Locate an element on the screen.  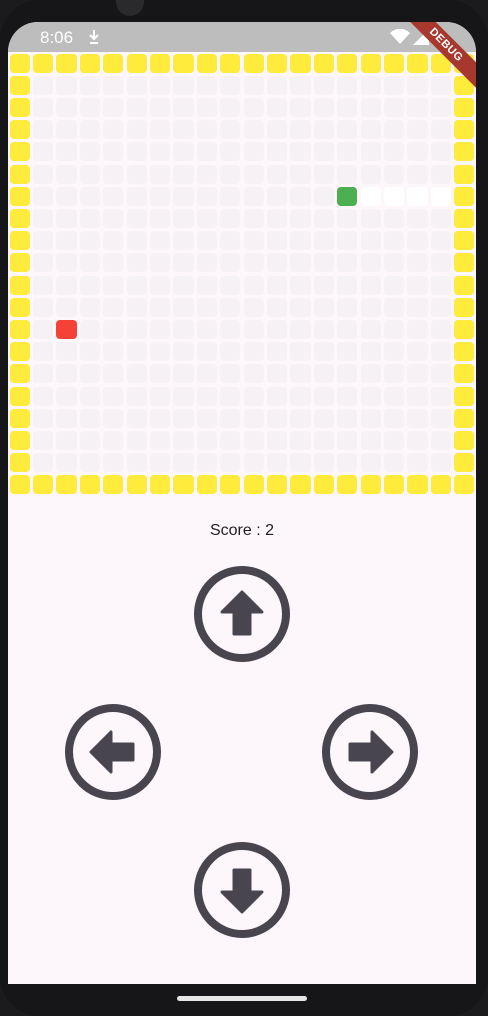
right-button is located at coordinates (370, 752).